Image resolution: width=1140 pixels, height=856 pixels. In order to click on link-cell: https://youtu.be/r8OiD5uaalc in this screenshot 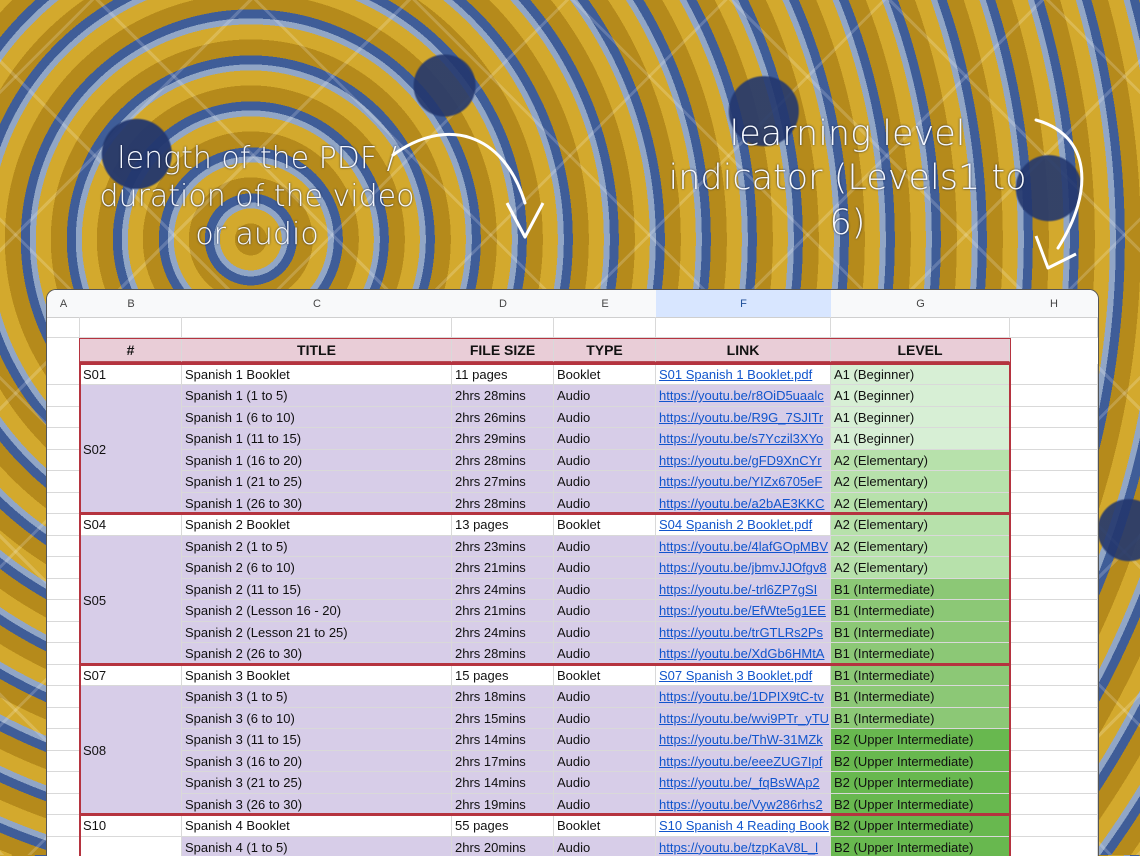, I will do `click(743, 396)`.